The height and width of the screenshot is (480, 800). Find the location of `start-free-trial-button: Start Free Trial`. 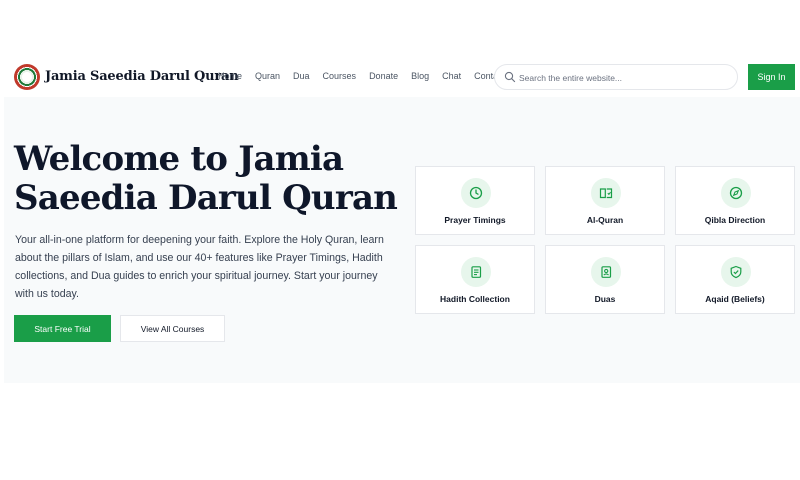

start-free-trial-button: Start Free Trial is located at coordinates (62, 328).